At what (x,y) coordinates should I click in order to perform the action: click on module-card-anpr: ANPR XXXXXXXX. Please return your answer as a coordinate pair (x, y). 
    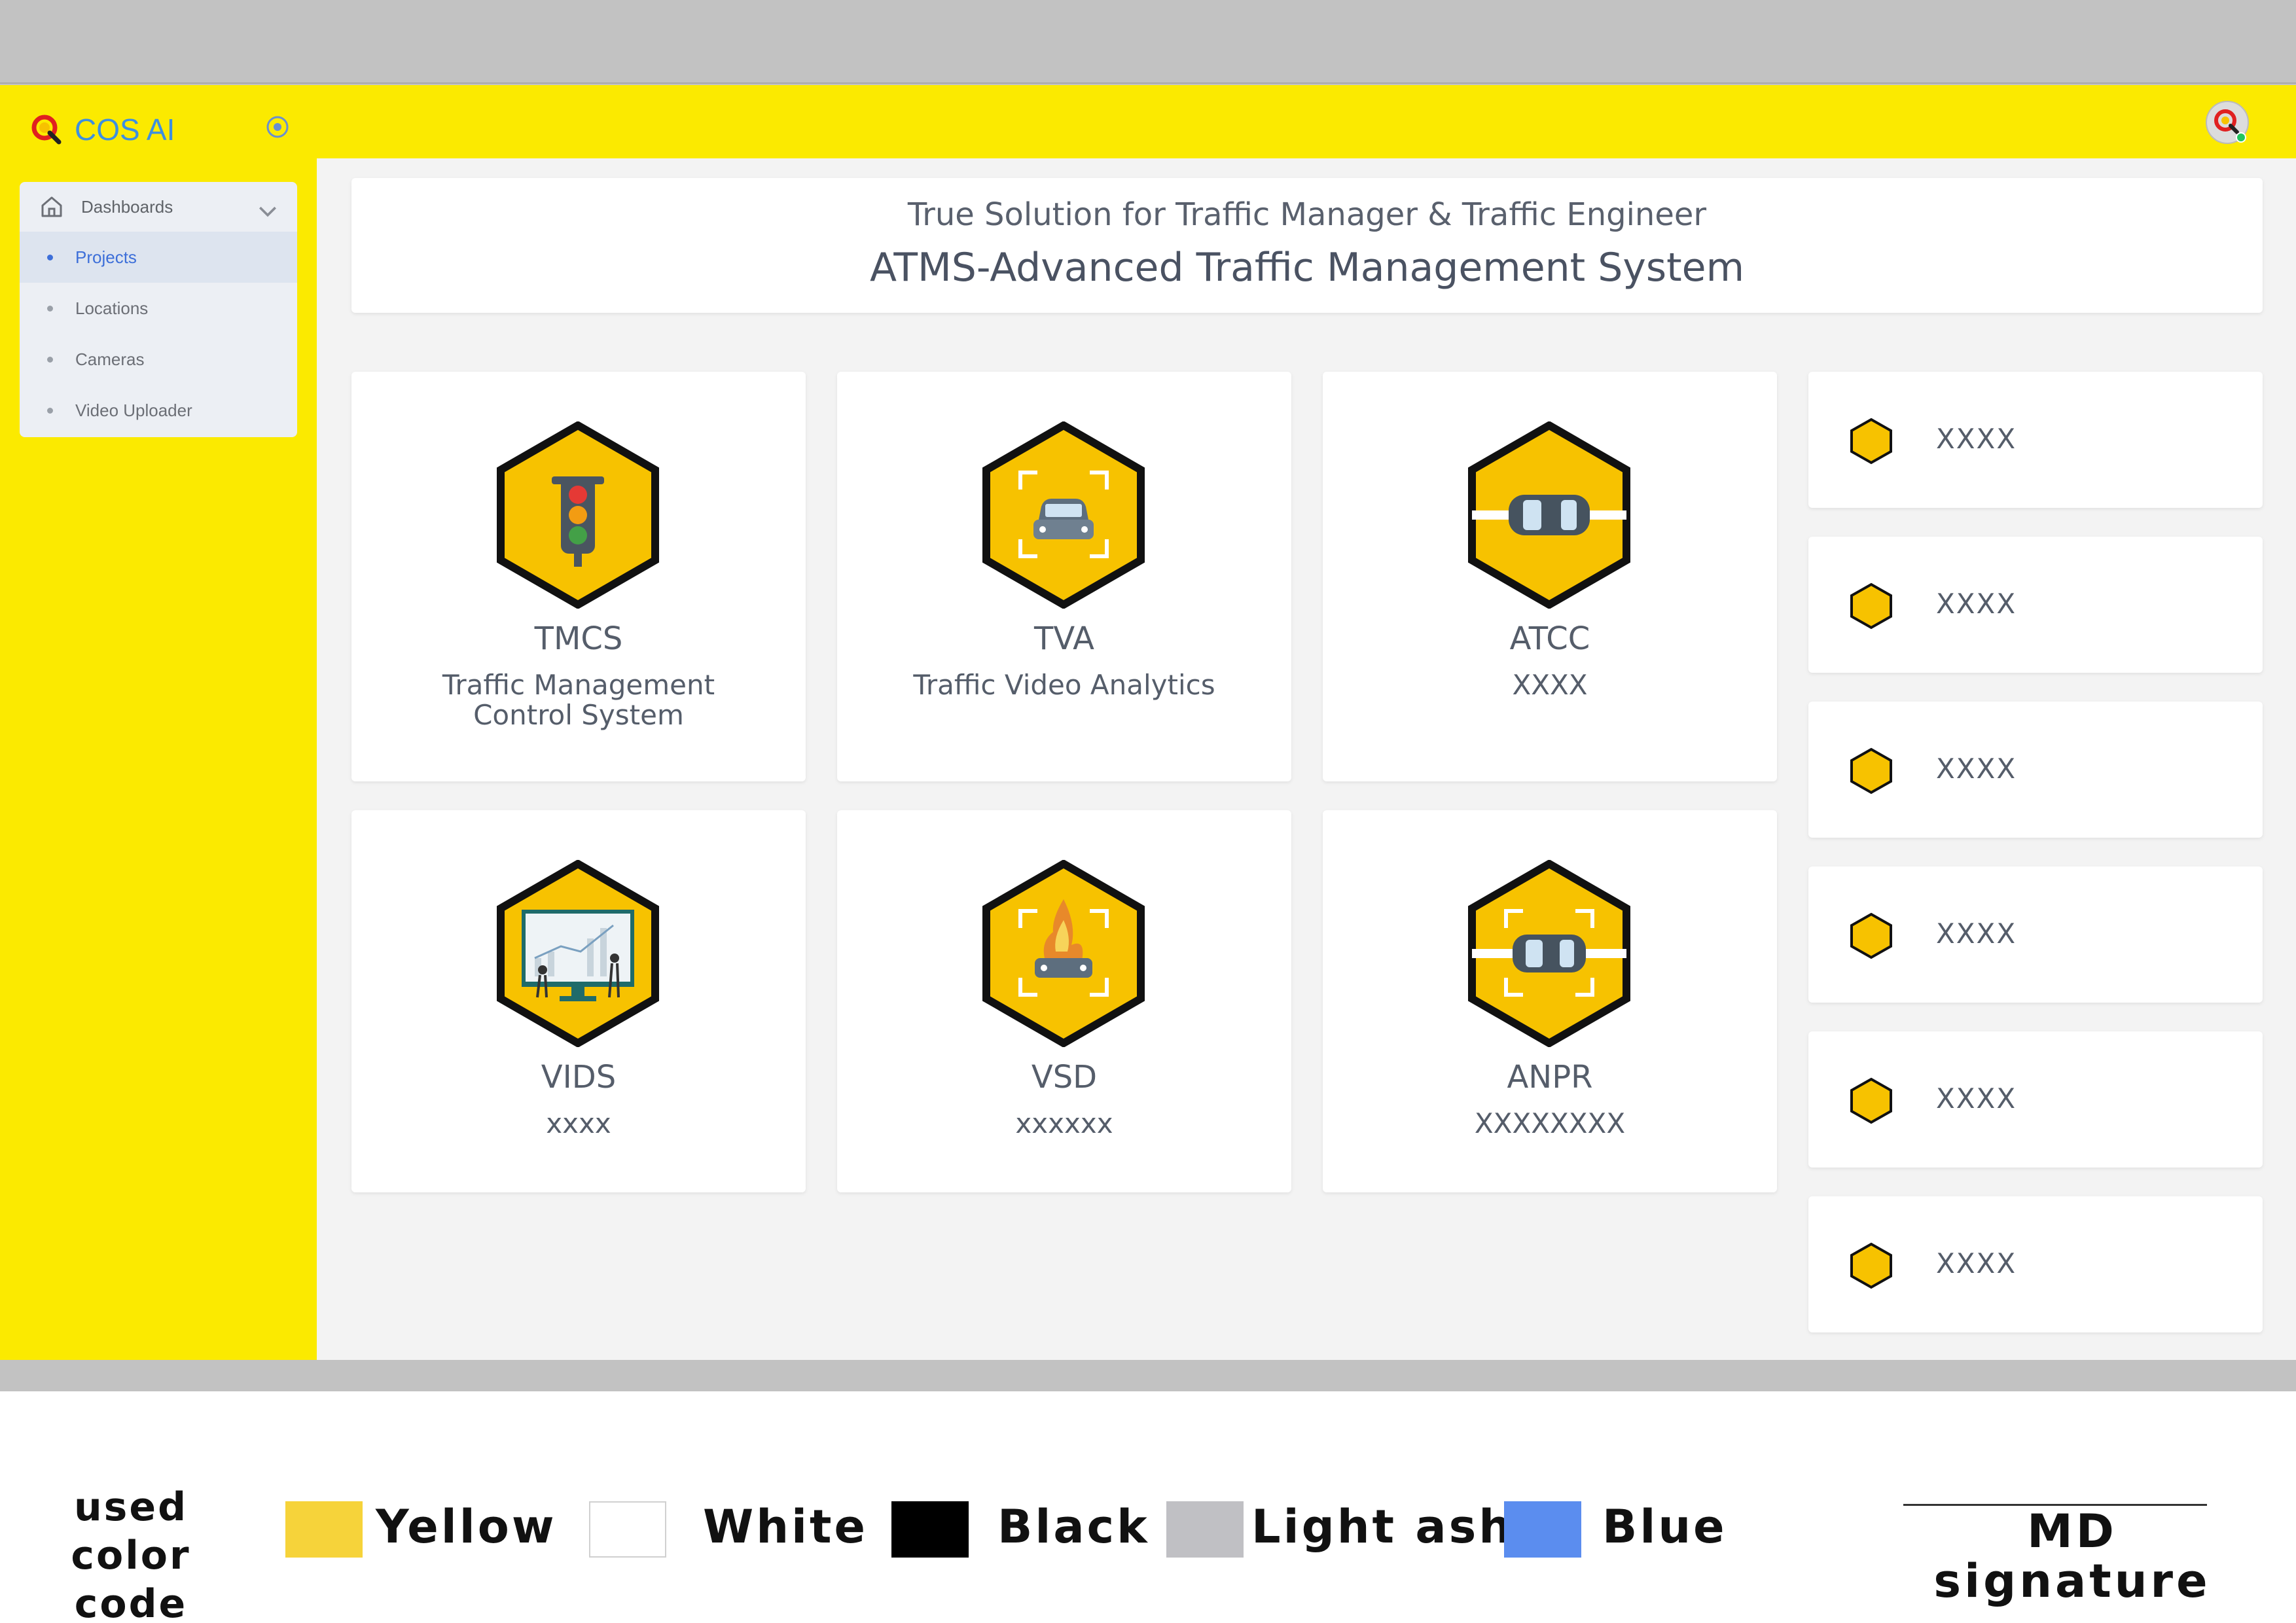
    Looking at the image, I should click on (1550, 1001).